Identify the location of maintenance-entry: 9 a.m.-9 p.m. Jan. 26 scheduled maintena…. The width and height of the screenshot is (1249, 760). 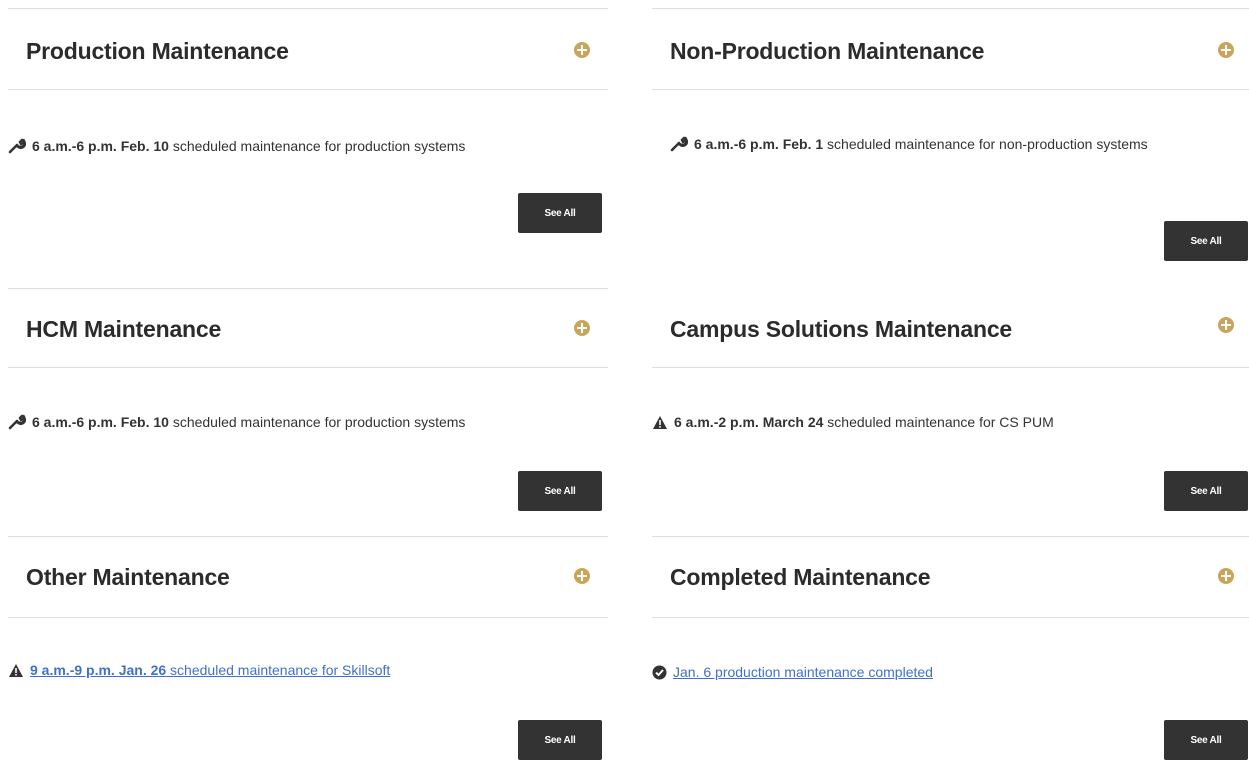
(308, 671).